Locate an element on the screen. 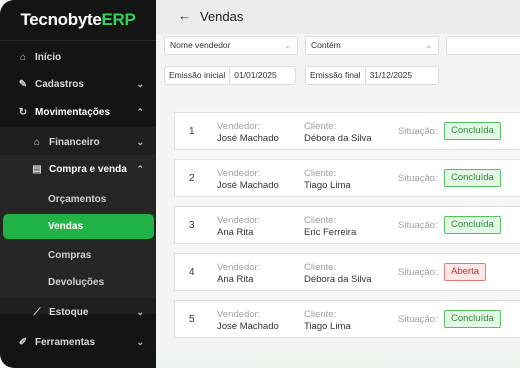  status-badge: Aberta is located at coordinates (465, 272).